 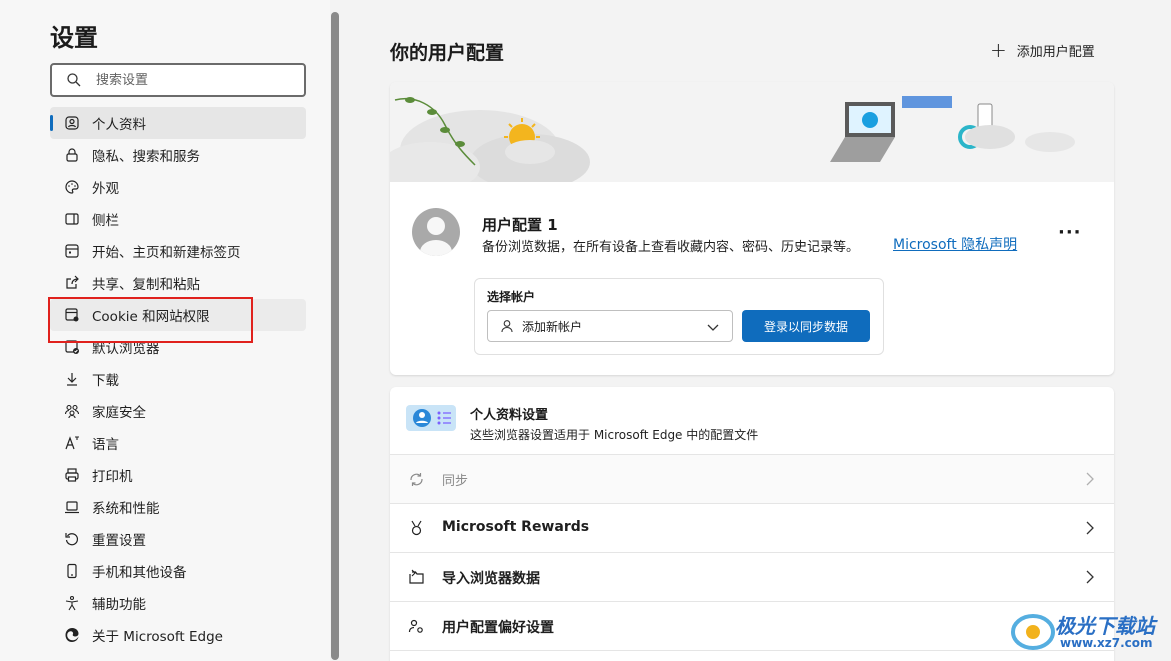 I want to click on sidebar-item-label: 个人资料, so click(x=119, y=125).